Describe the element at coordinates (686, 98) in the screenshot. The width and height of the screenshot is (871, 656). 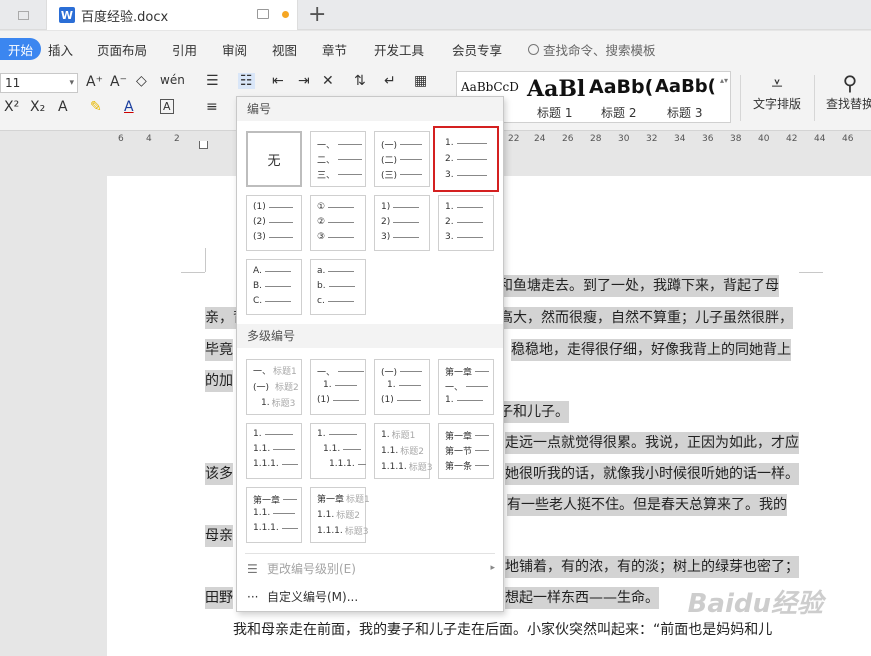
I see `style-heading-3: AaBb( 标题 3` at that location.